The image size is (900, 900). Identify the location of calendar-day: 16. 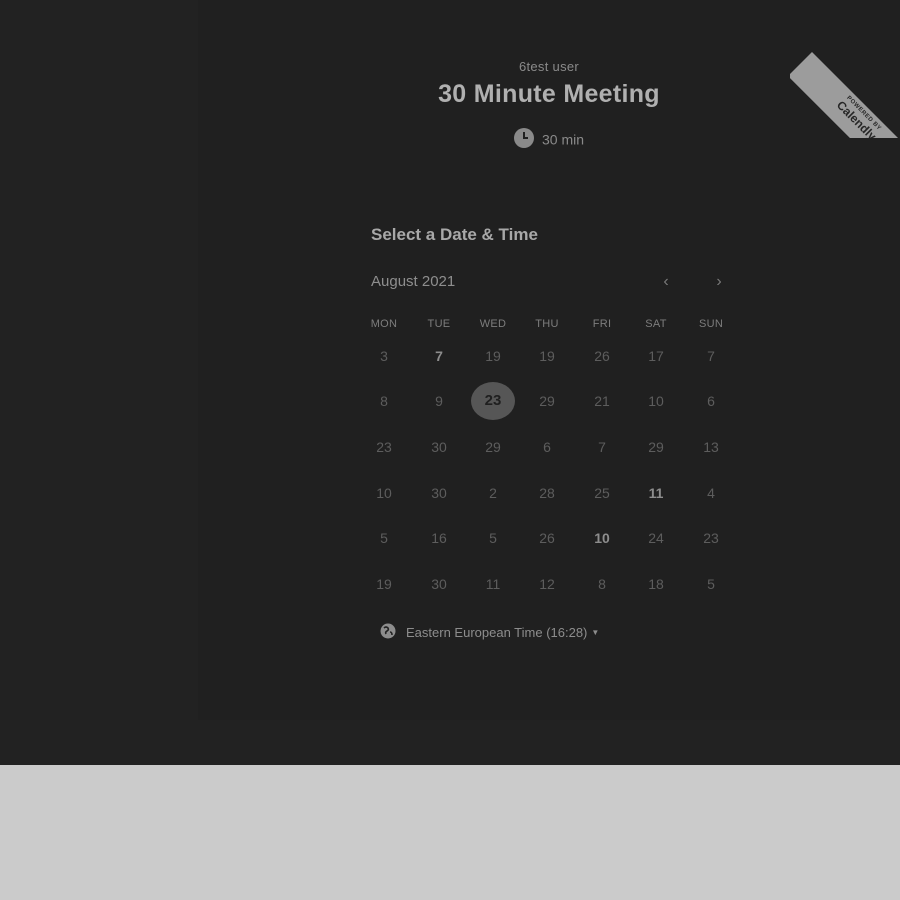
(439, 538).